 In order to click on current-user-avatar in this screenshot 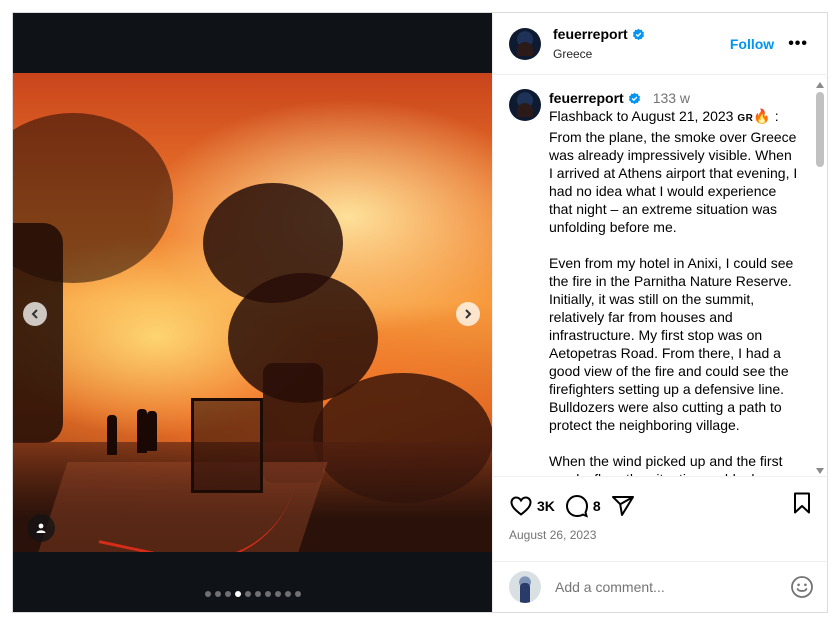, I will do `click(525, 587)`.